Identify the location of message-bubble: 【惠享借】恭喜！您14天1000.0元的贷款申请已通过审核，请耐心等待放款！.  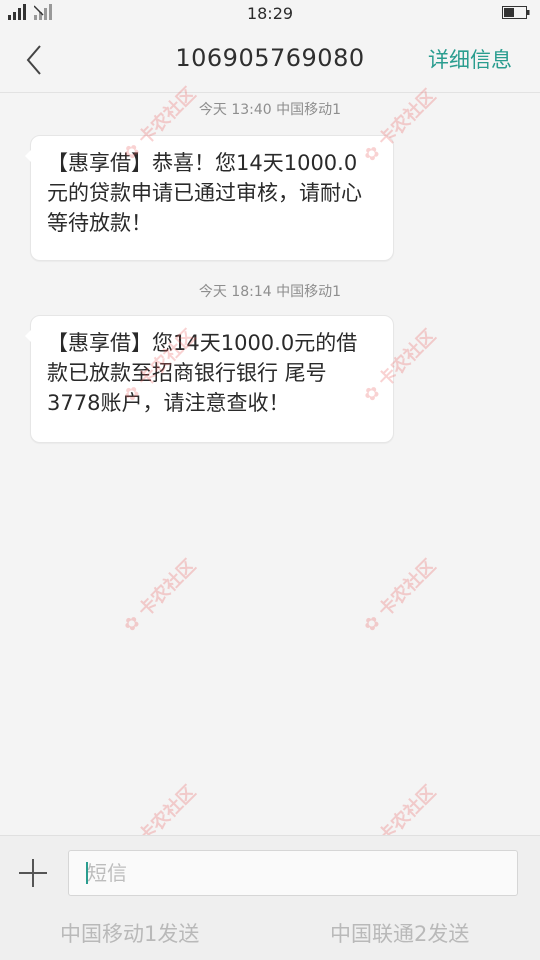
(209, 198).